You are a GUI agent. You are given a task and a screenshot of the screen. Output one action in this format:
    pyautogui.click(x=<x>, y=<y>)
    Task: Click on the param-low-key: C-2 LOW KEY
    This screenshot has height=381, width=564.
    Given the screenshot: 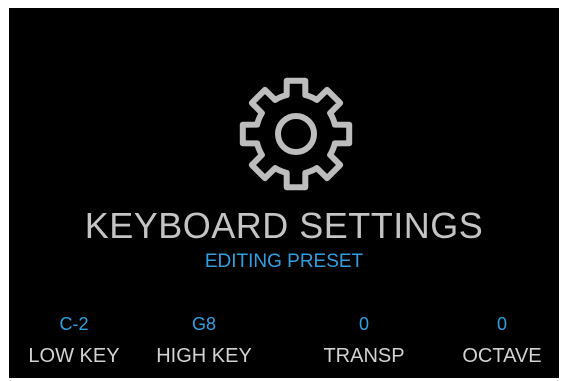 What is the action you would take?
    pyautogui.click(x=74, y=341)
    